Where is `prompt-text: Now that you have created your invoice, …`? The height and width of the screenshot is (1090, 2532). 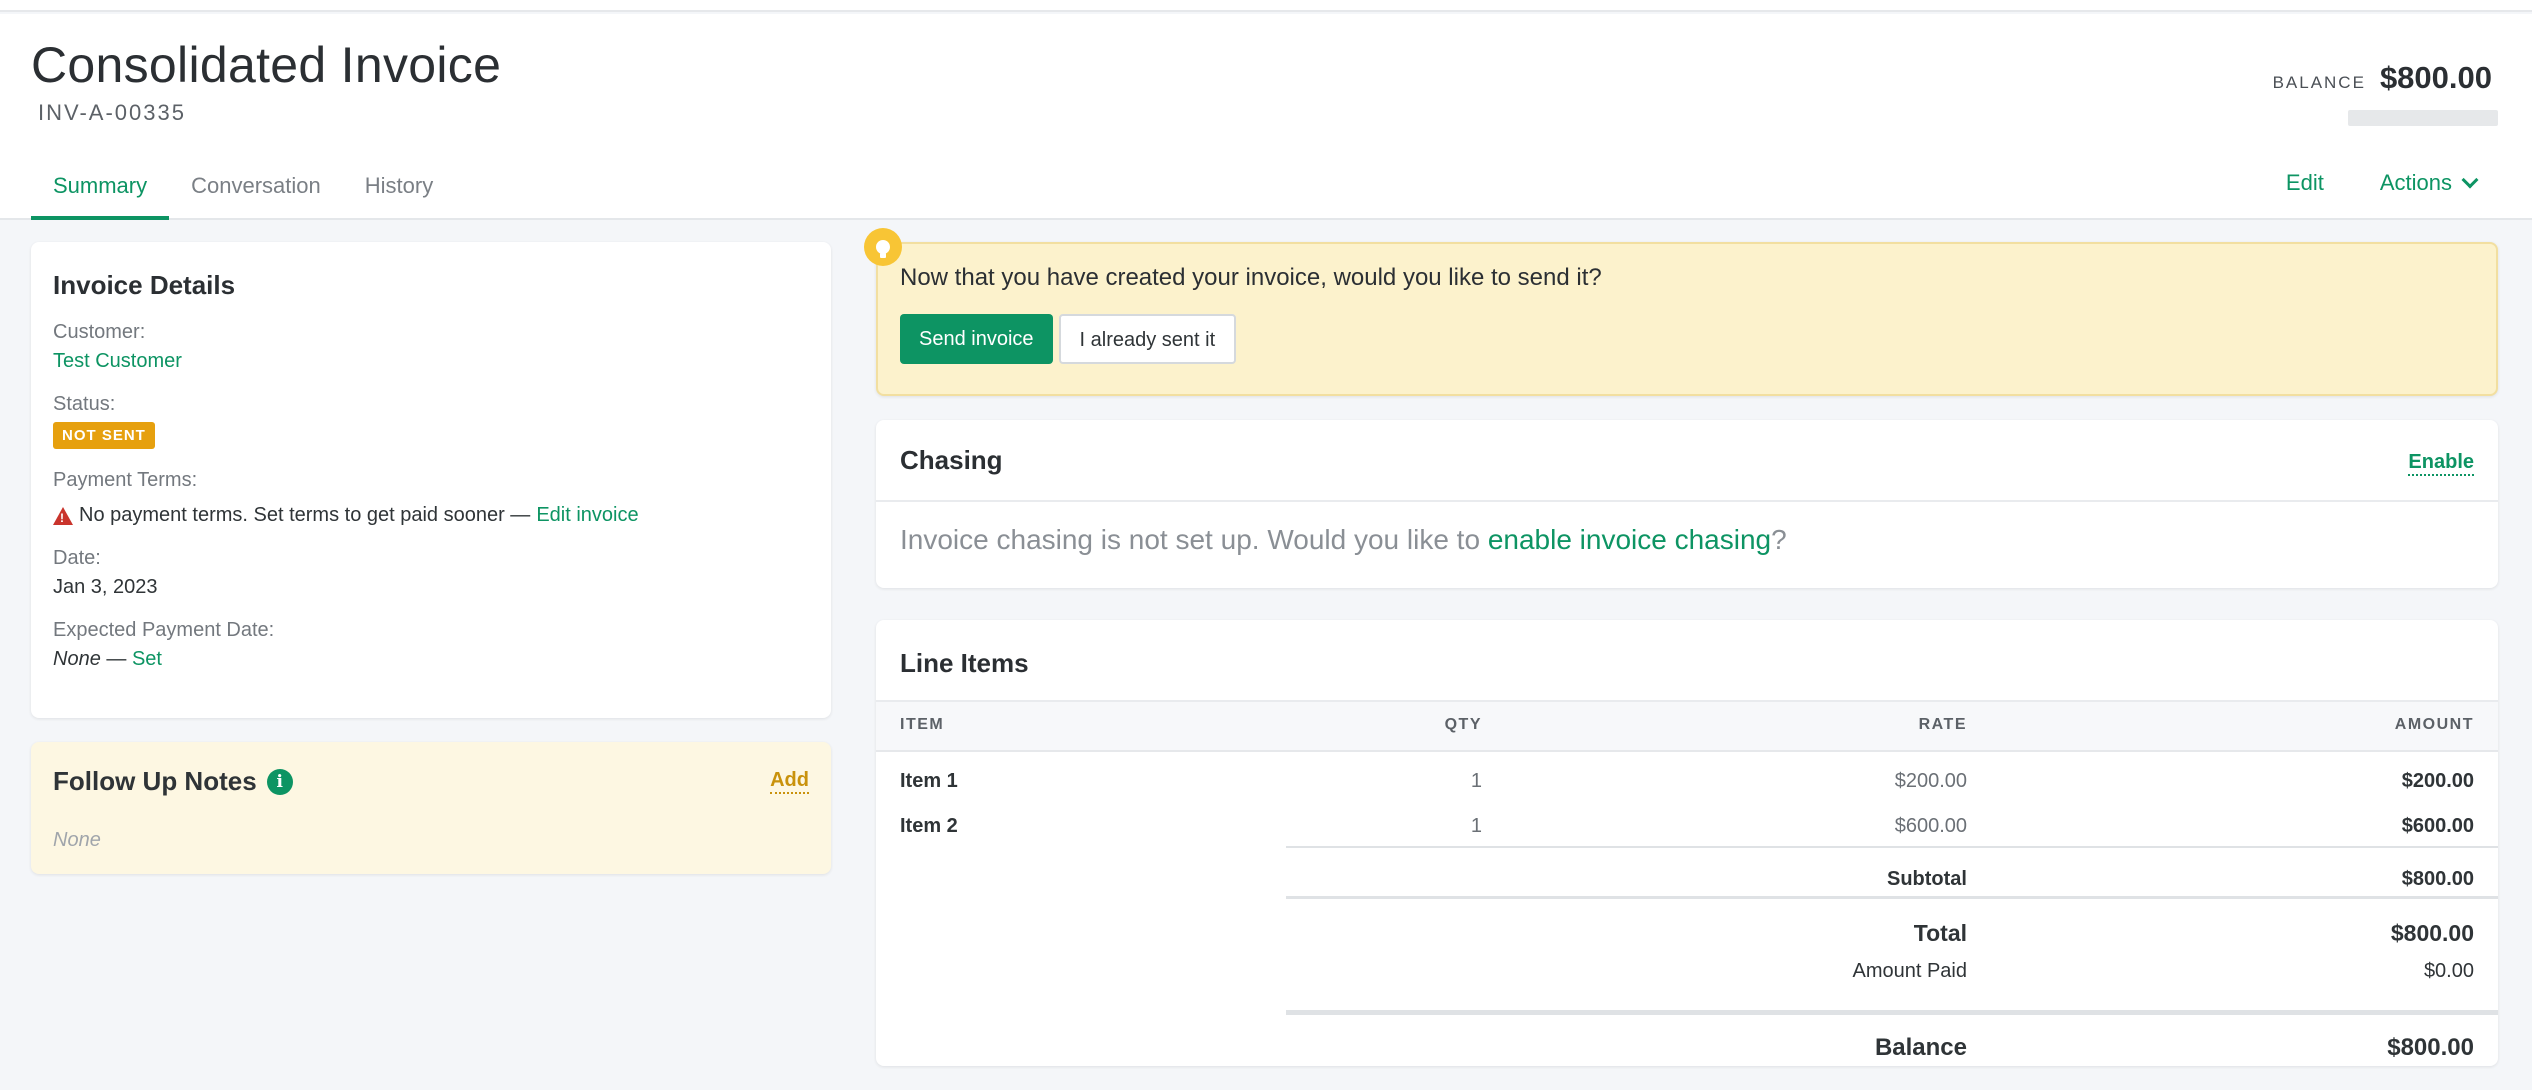
prompt-text: Now that you have created your invoice, … is located at coordinates (1251, 277).